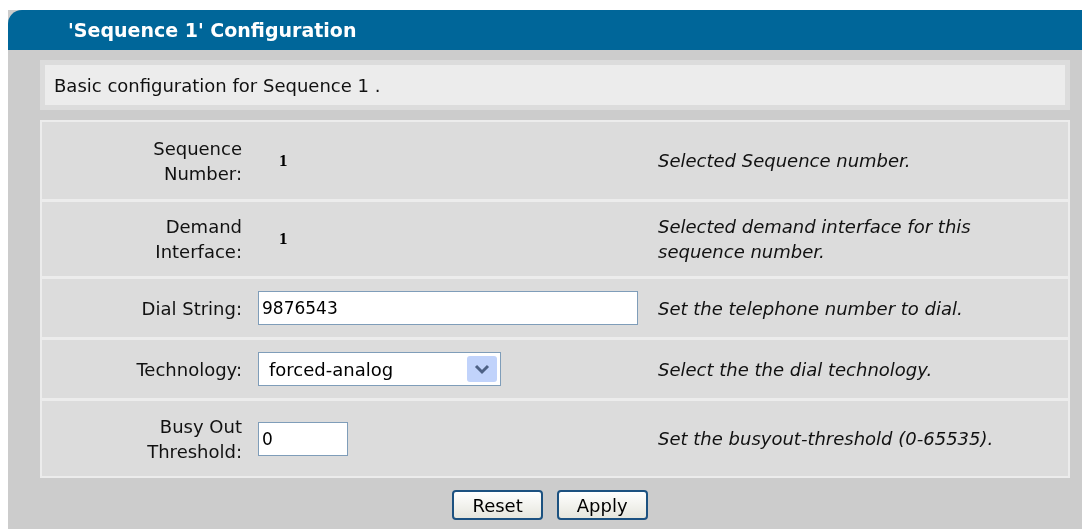 This screenshot has height=529, width=1082. What do you see at coordinates (194, 439) in the screenshot?
I see `field-label: Busy Out Threshold:` at bounding box center [194, 439].